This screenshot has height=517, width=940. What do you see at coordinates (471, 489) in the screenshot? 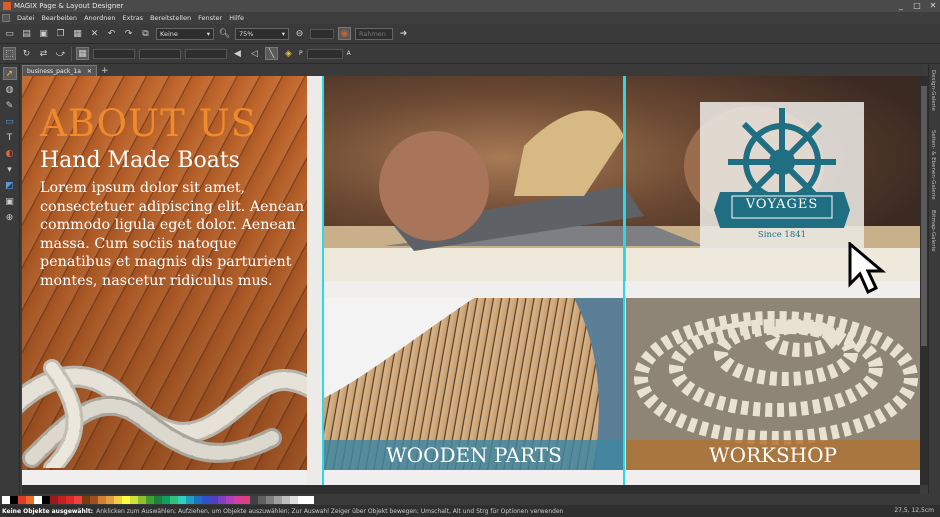
I see `horizontal-scrollbar` at bounding box center [471, 489].